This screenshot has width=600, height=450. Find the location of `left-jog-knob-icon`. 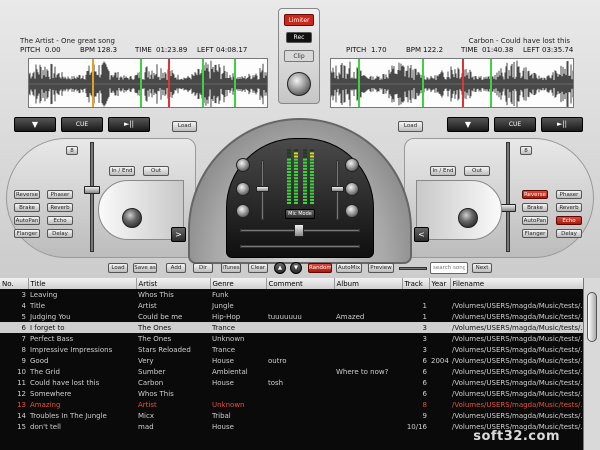

left-jog-knob-icon is located at coordinates (132, 218).